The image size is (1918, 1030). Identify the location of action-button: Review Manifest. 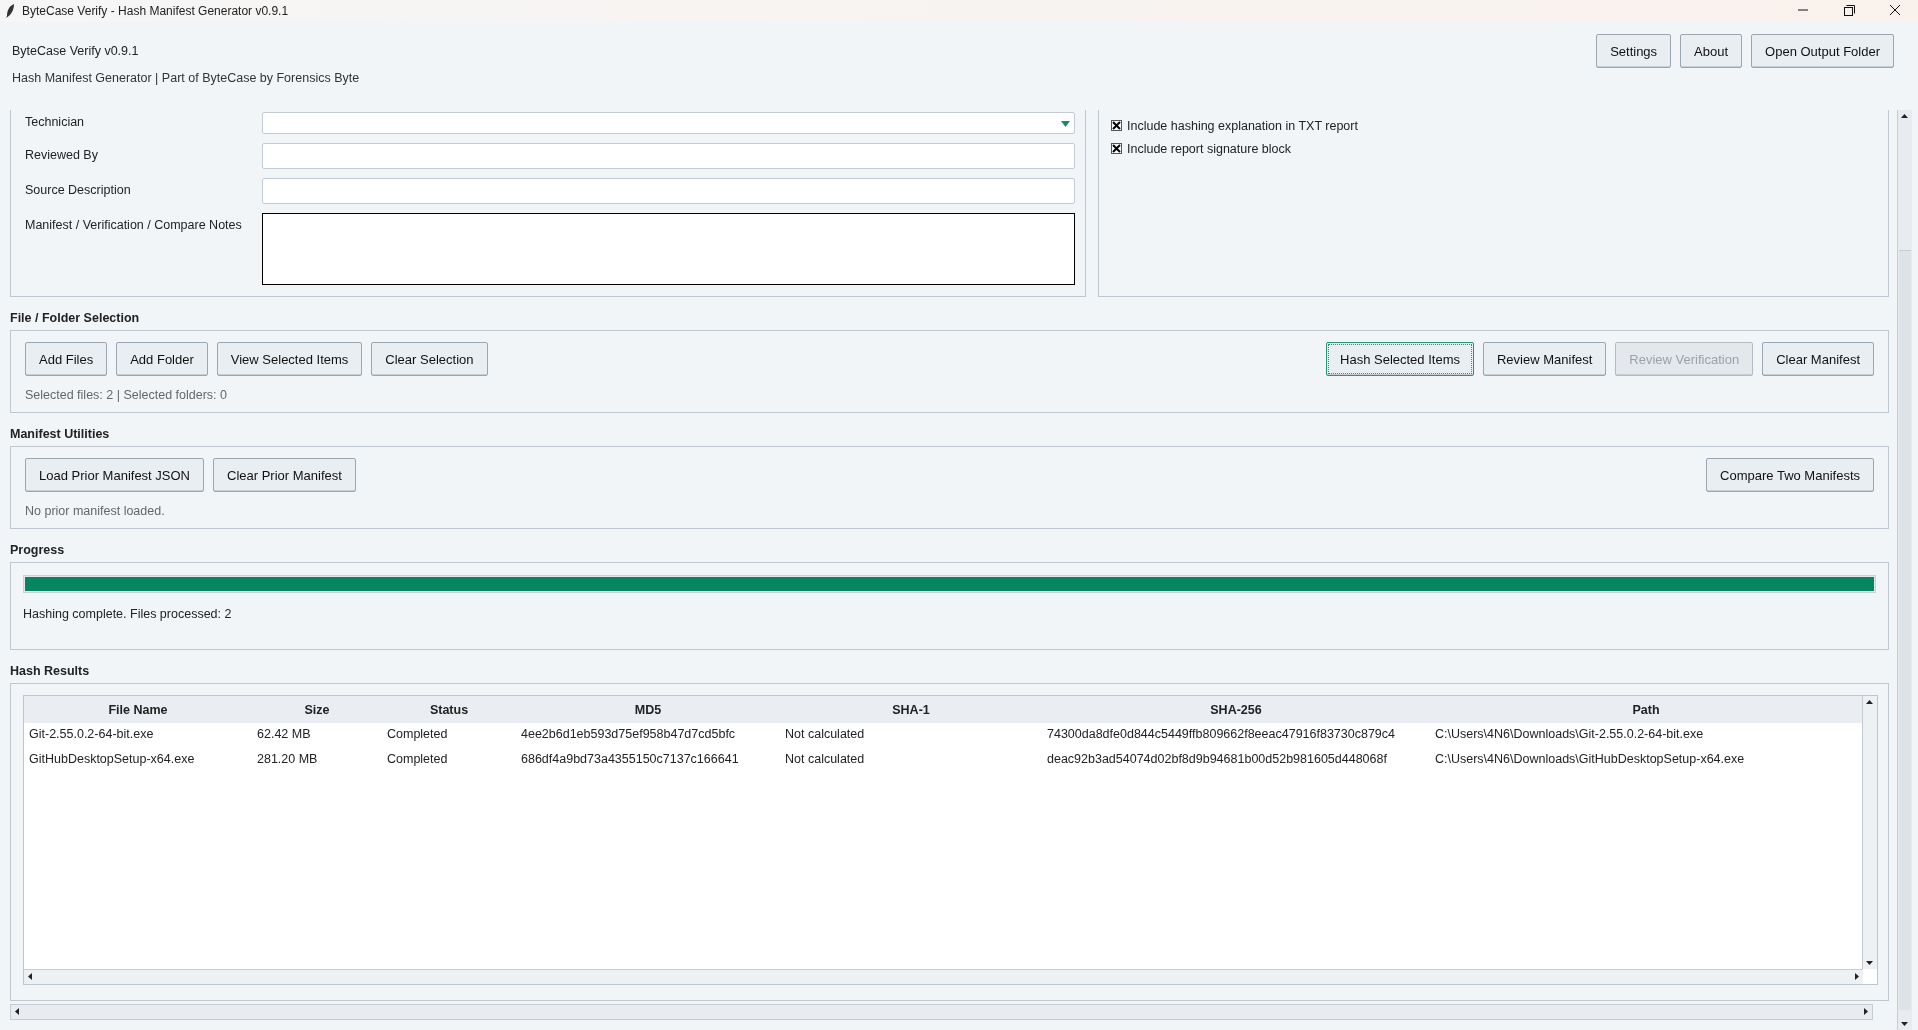
(1545, 359).